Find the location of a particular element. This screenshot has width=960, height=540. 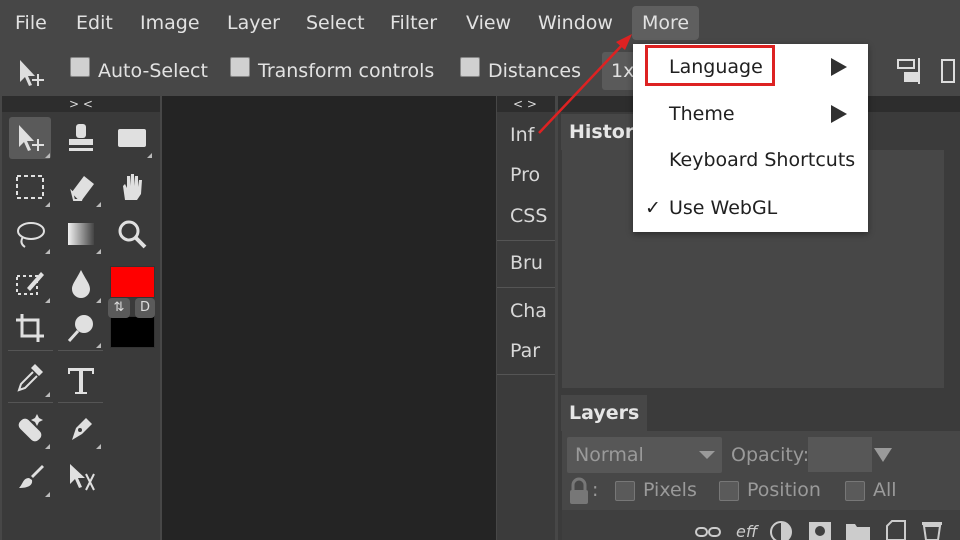

pen-tool-button is located at coordinates (81, 429).